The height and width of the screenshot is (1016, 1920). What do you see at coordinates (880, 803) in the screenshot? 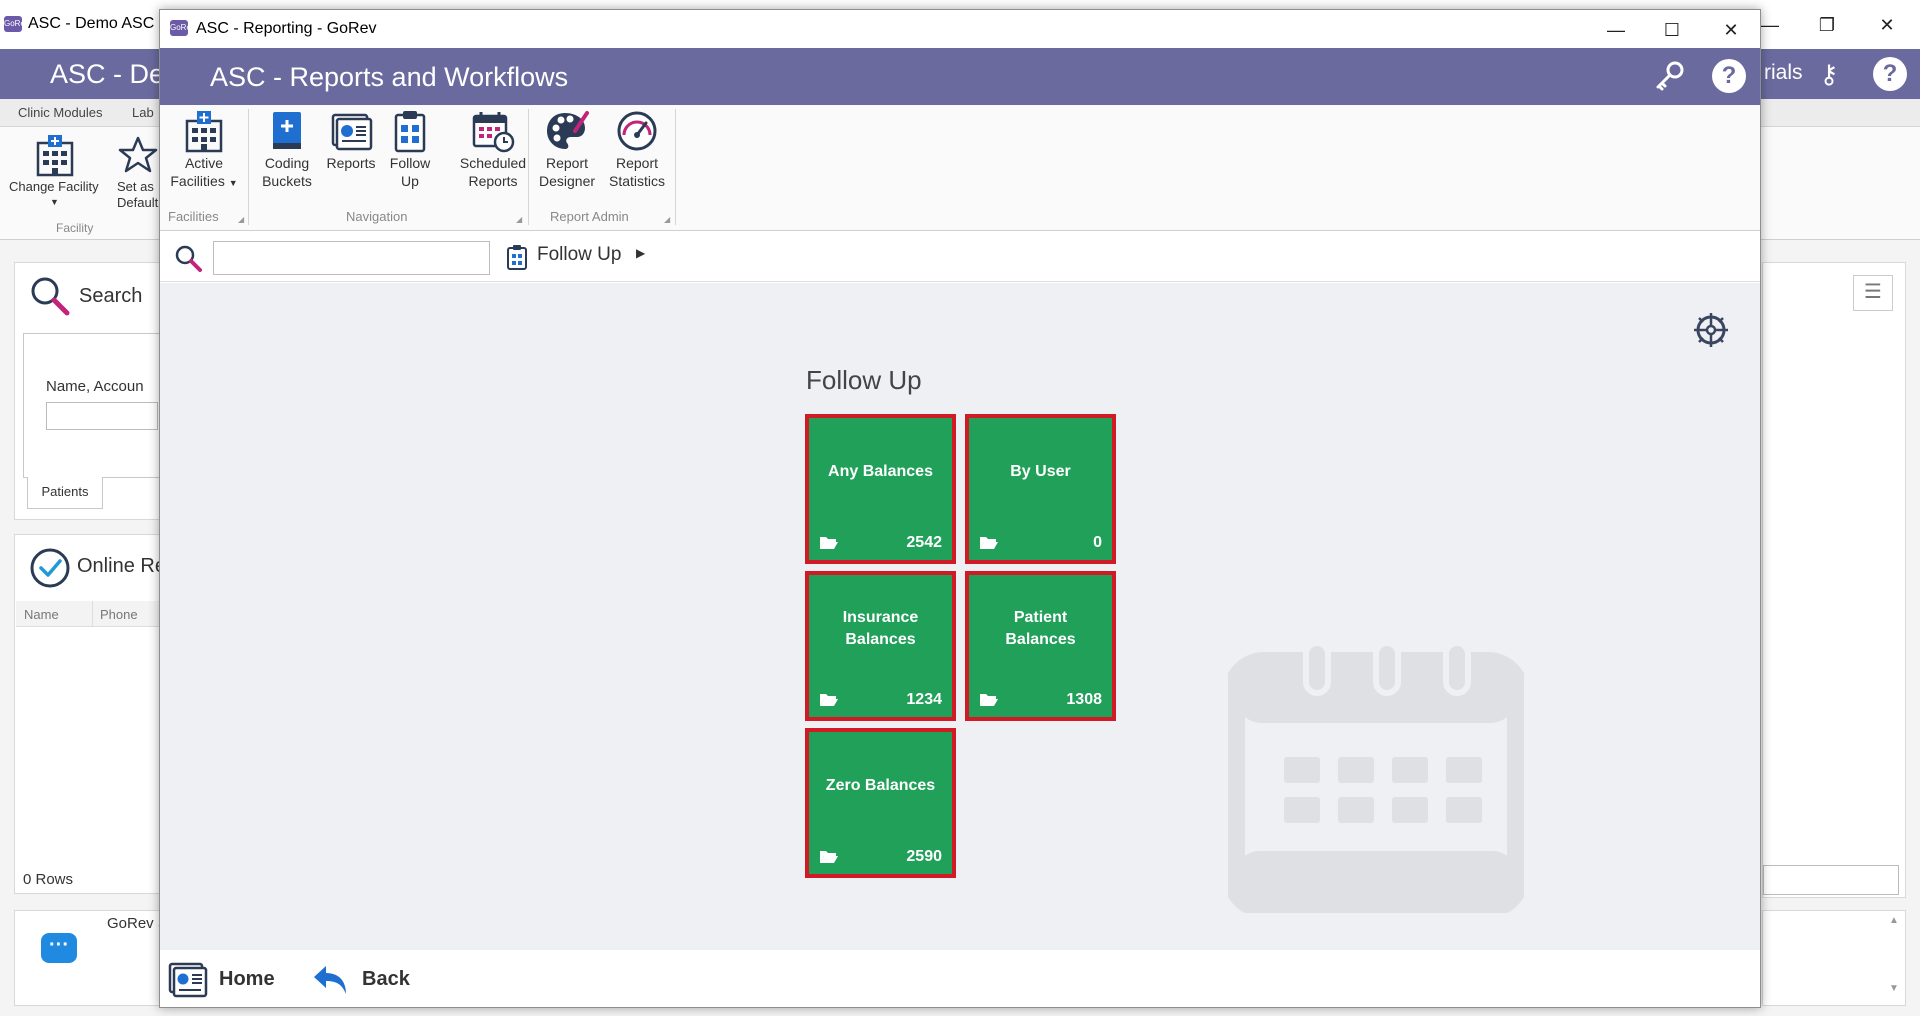
I see `tile-zero-balances: Zero Balances 2590` at bounding box center [880, 803].